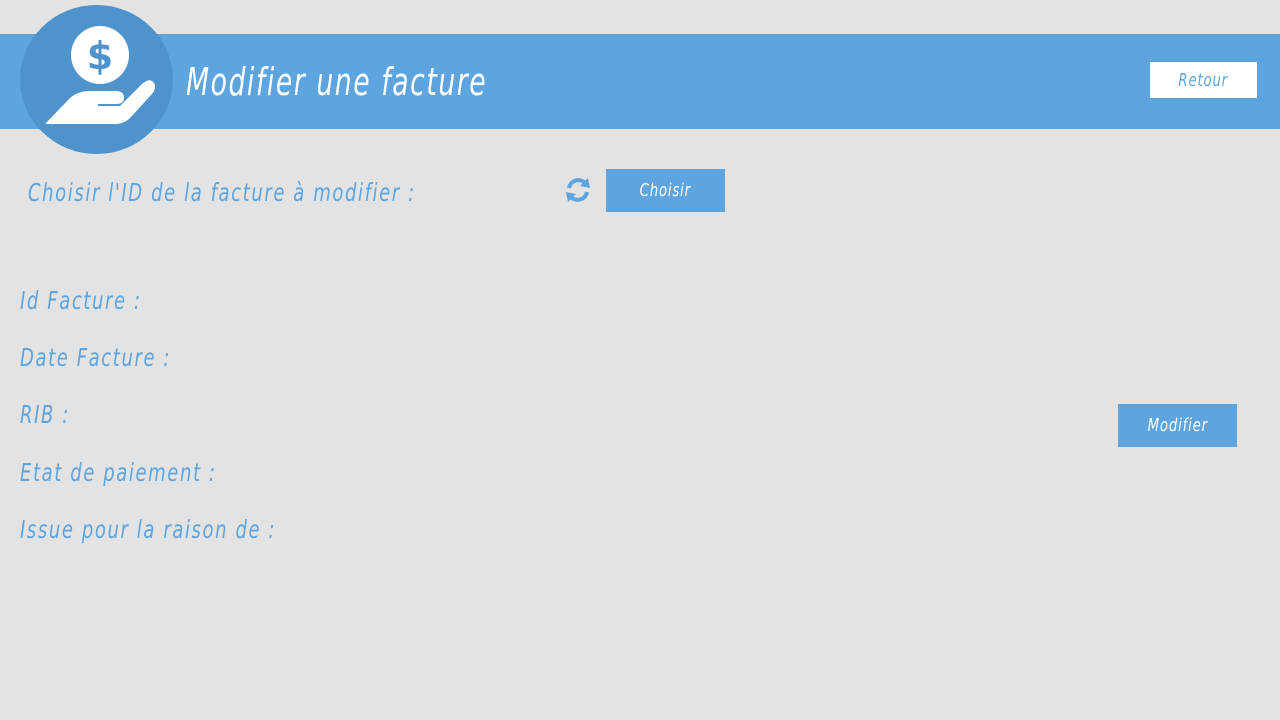  What do you see at coordinates (45, 414) in the screenshot?
I see `field-label-rib: RIB :` at bounding box center [45, 414].